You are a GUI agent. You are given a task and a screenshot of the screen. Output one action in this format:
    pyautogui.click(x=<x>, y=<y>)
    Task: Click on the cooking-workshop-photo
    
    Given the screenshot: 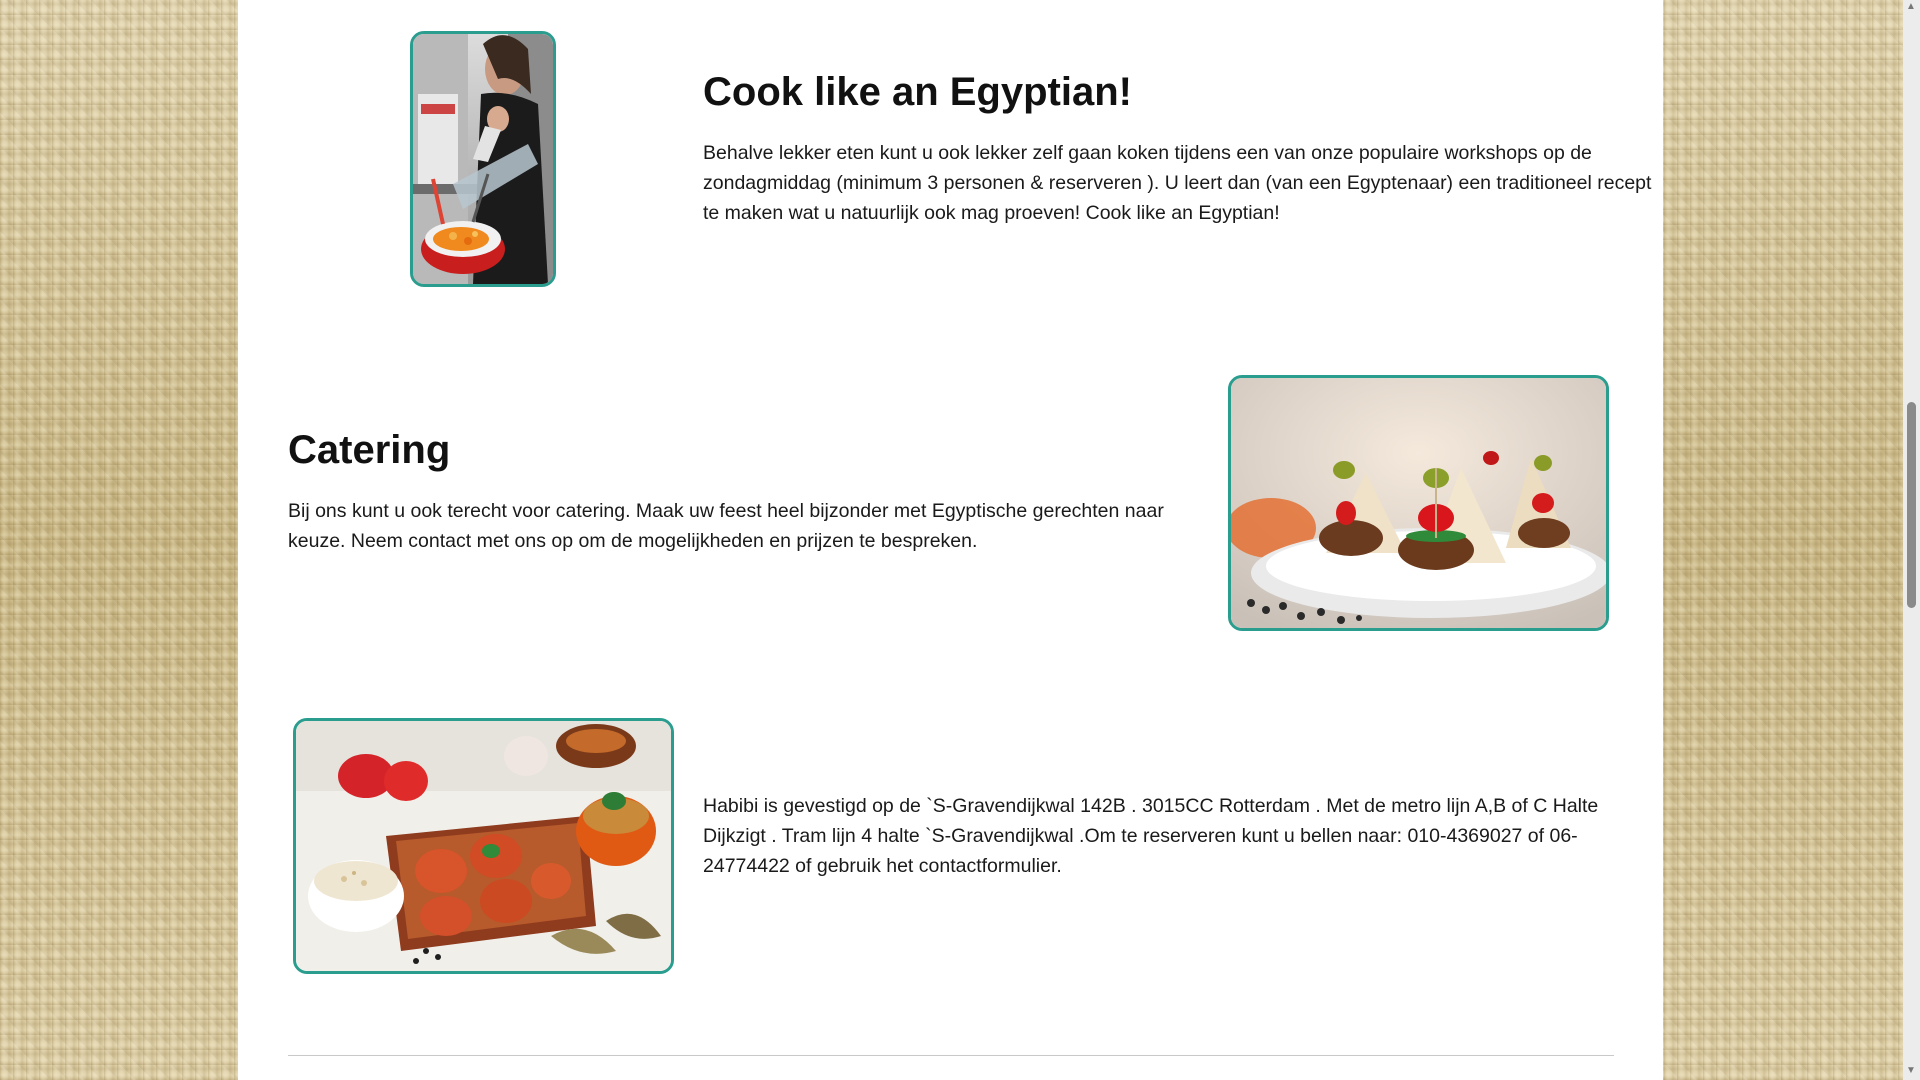 What is the action you would take?
    pyautogui.click(x=483, y=159)
    